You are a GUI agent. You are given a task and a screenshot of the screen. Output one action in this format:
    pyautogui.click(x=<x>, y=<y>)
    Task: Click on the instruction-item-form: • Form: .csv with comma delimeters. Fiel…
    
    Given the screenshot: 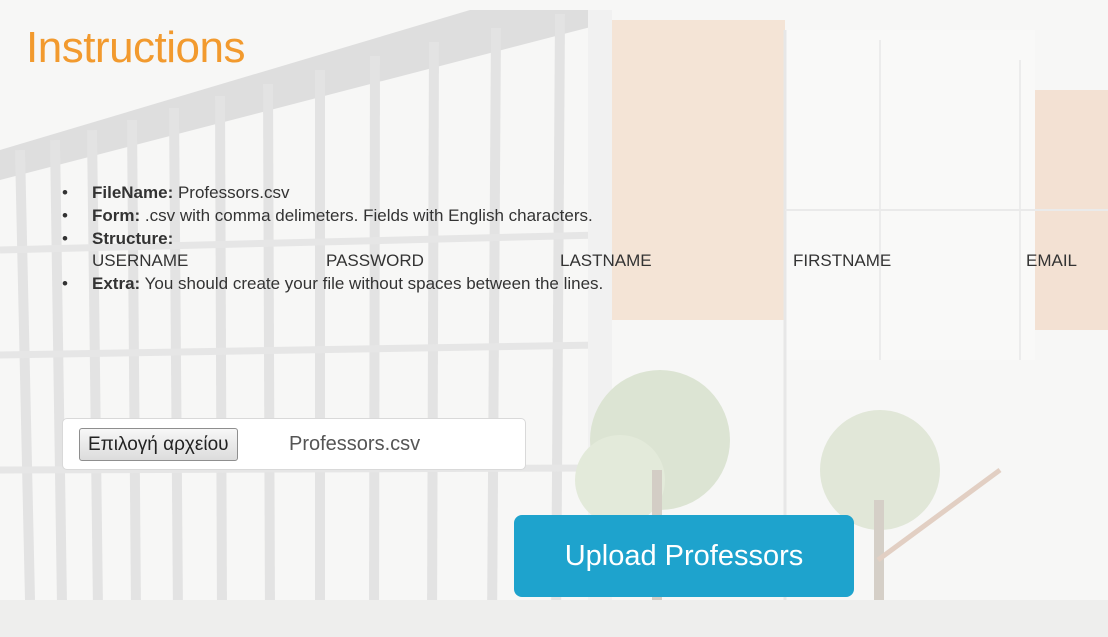 What is the action you would take?
    pyautogui.click(x=580, y=216)
    